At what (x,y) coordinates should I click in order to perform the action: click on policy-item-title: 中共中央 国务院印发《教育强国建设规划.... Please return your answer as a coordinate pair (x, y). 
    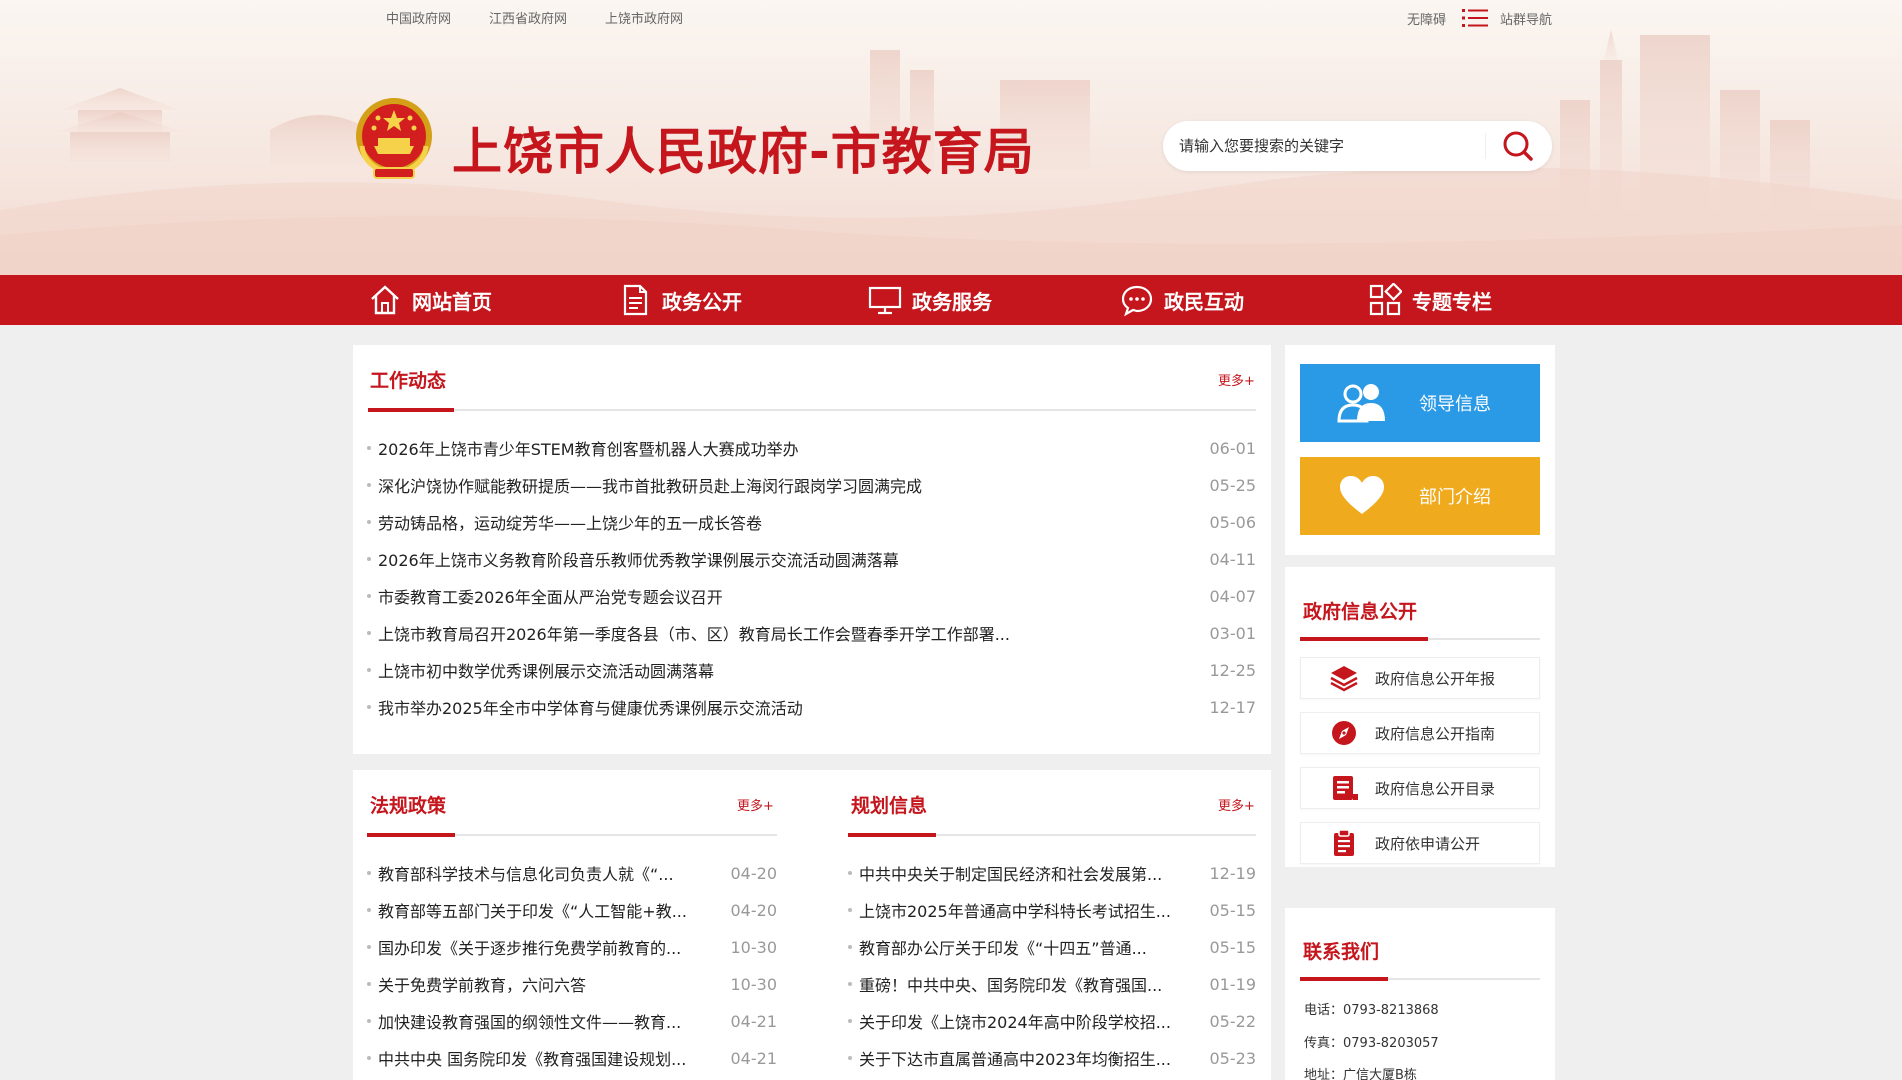
    Looking at the image, I should click on (532, 1059).